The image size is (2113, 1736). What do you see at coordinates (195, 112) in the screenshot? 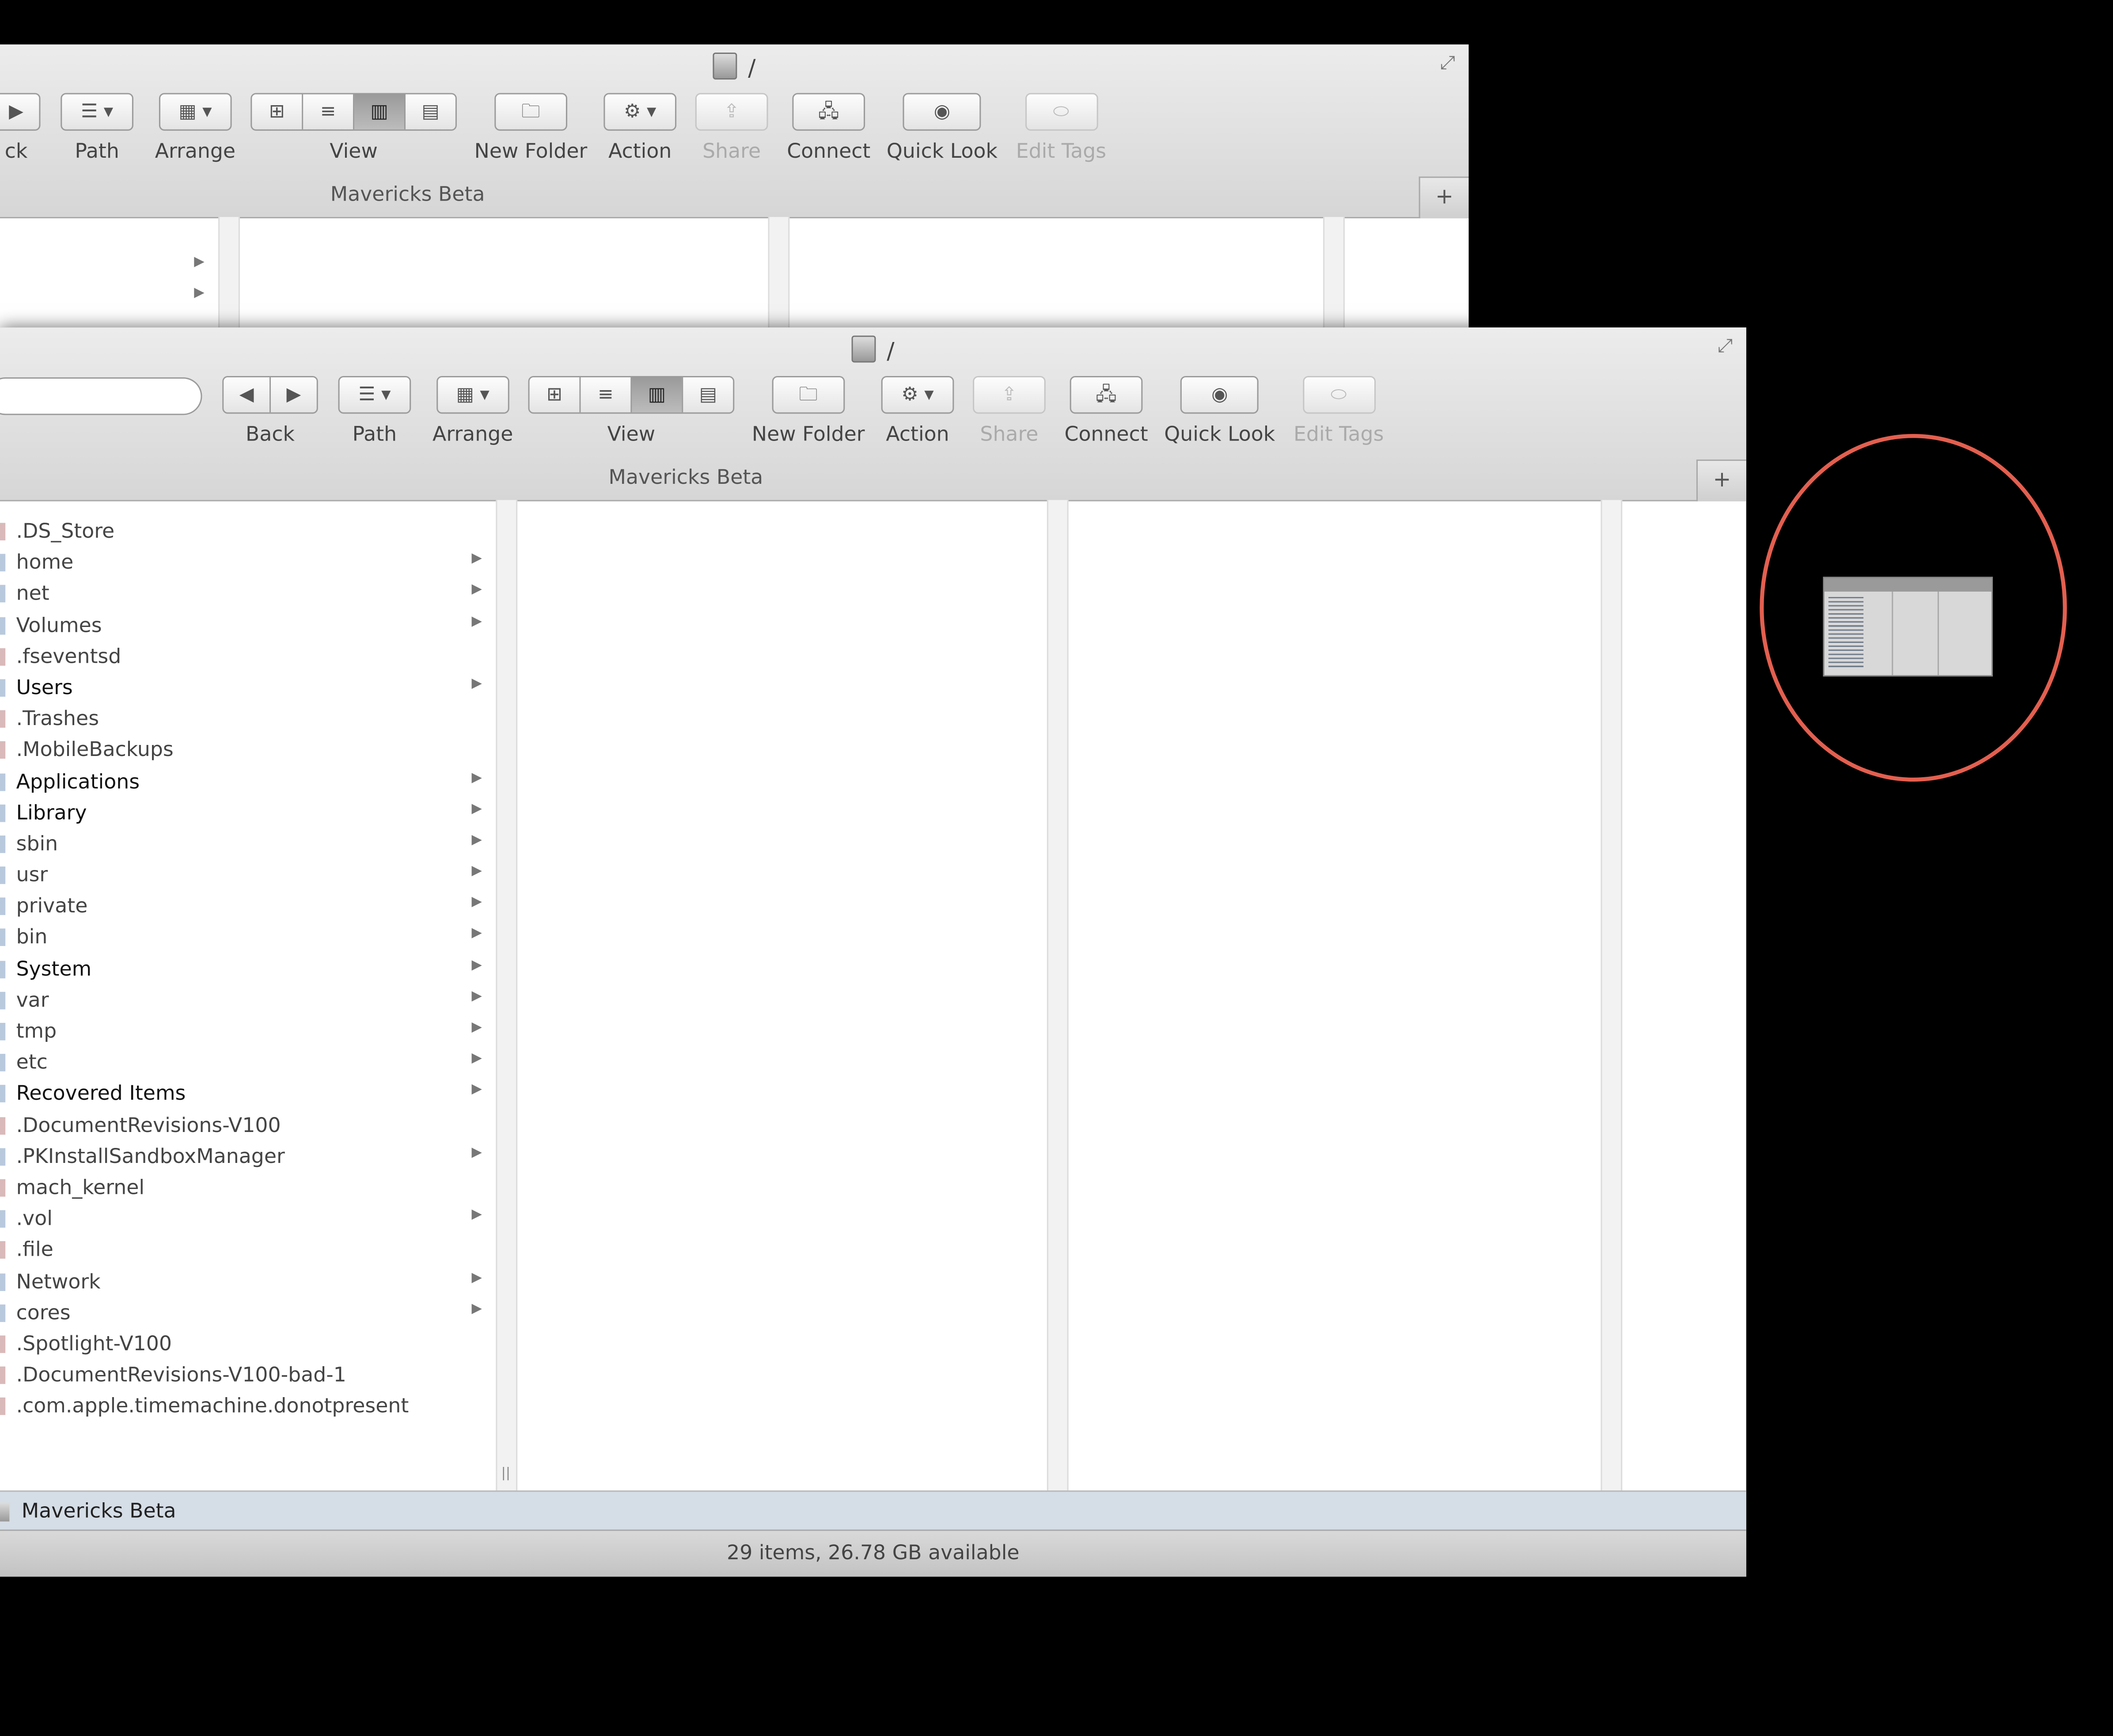
I see `arrange-icon: ▦ ▾` at bounding box center [195, 112].